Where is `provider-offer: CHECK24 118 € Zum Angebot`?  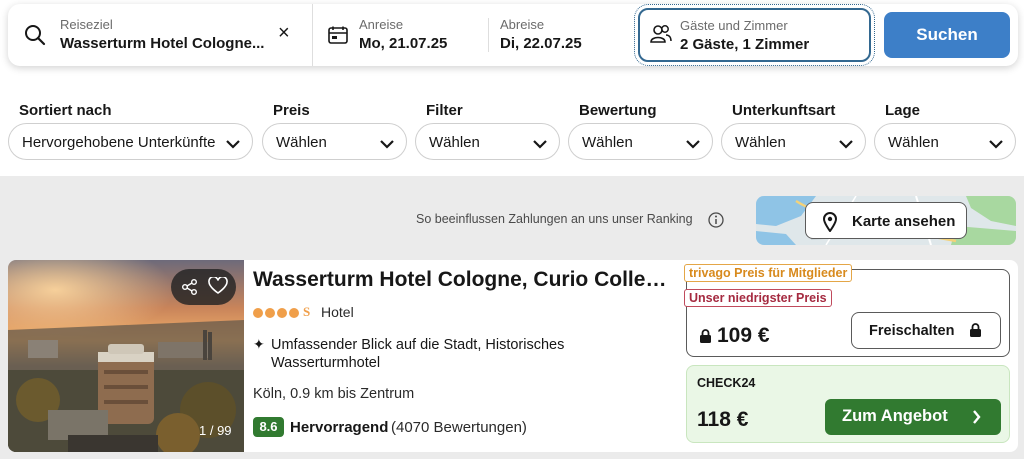 provider-offer: CHECK24 118 € Zum Angebot is located at coordinates (848, 404).